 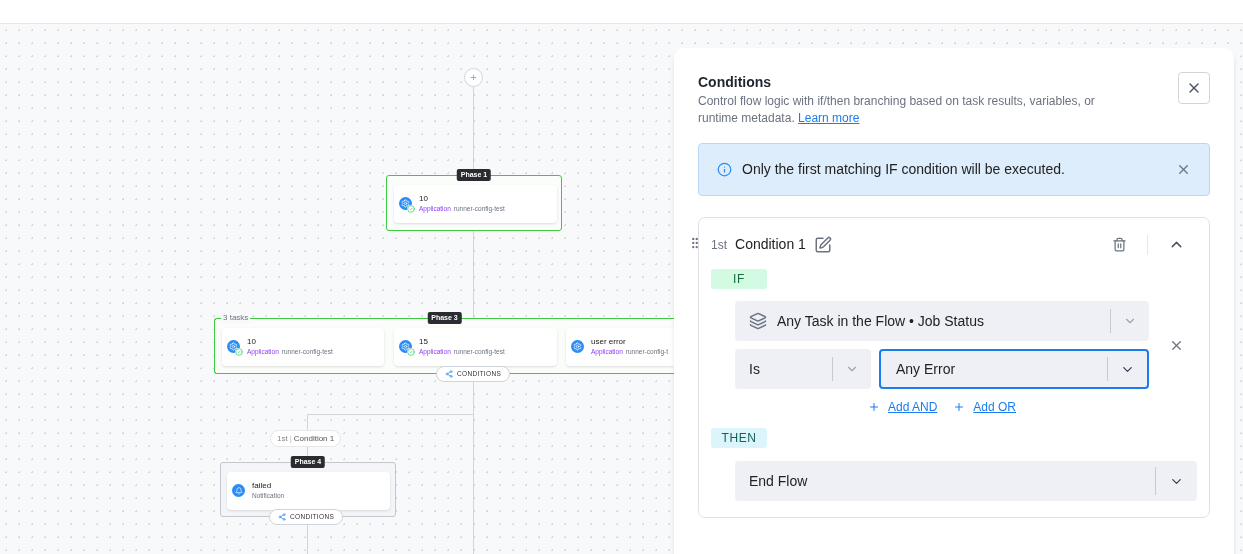 What do you see at coordinates (1014, 369) in the screenshot?
I see `value-select: Any Error` at bounding box center [1014, 369].